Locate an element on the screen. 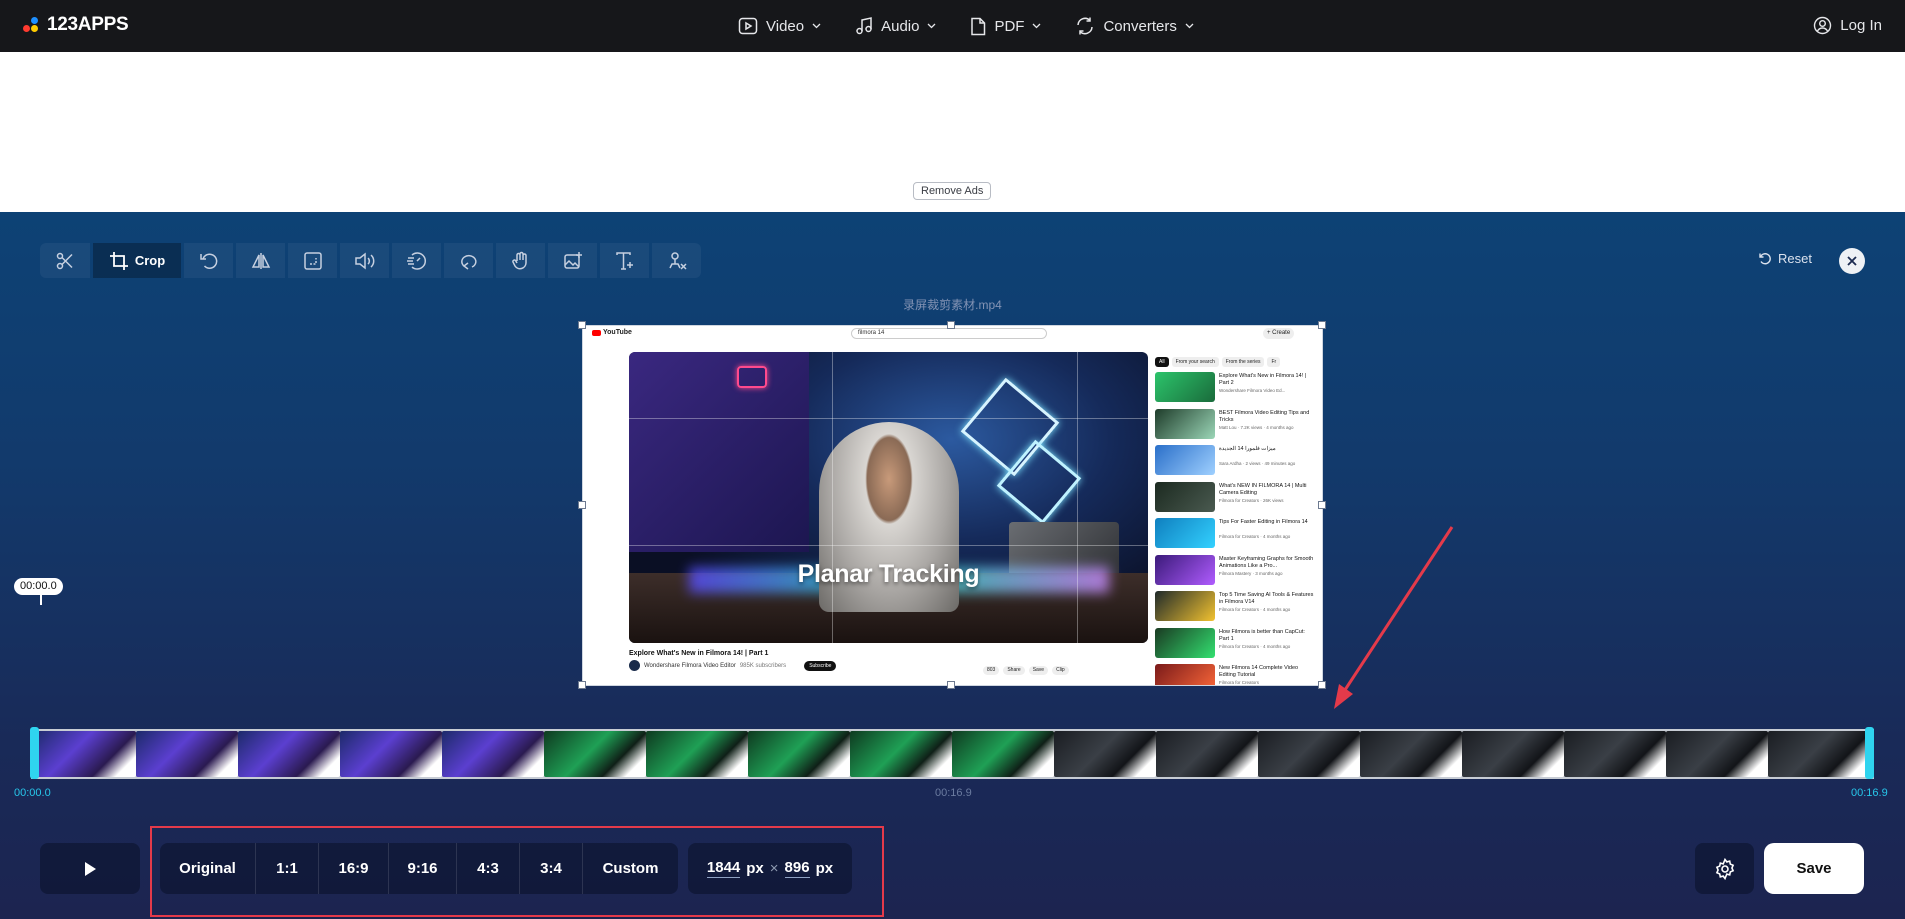  login-label: Log In is located at coordinates (1861, 25).